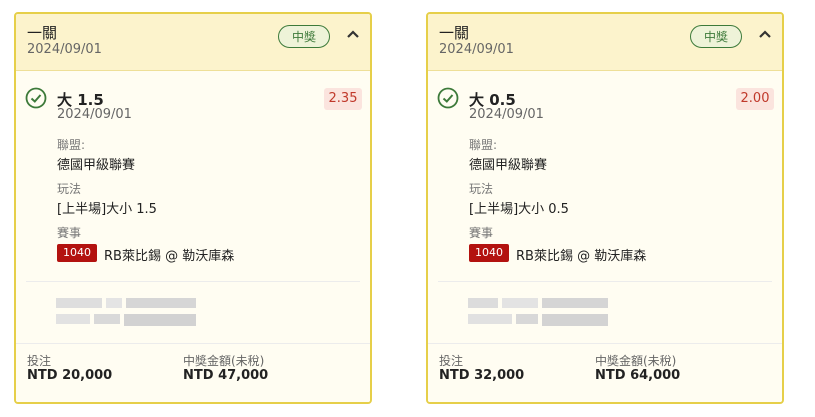 The width and height of the screenshot is (815, 417). Describe the element at coordinates (226, 375) in the screenshot. I see `payout-value: NTD 47,000` at that location.